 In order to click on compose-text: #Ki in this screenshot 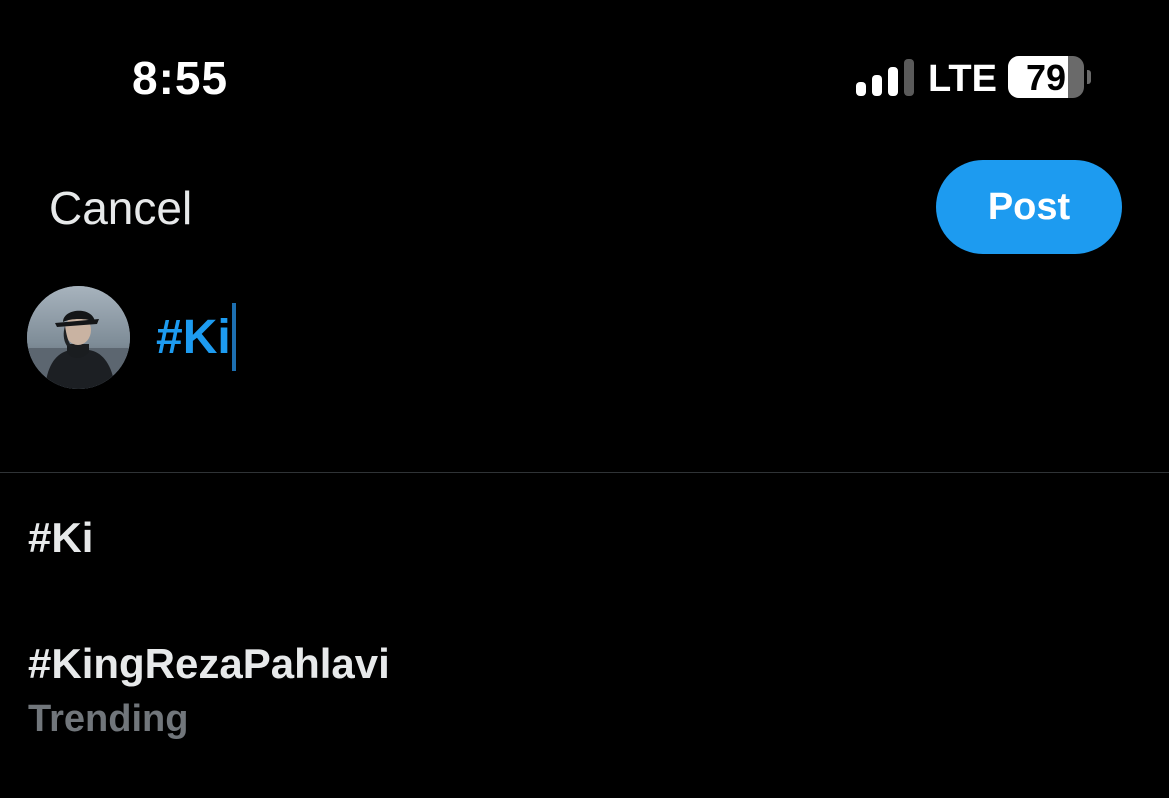, I will do `click(193, 337)`.